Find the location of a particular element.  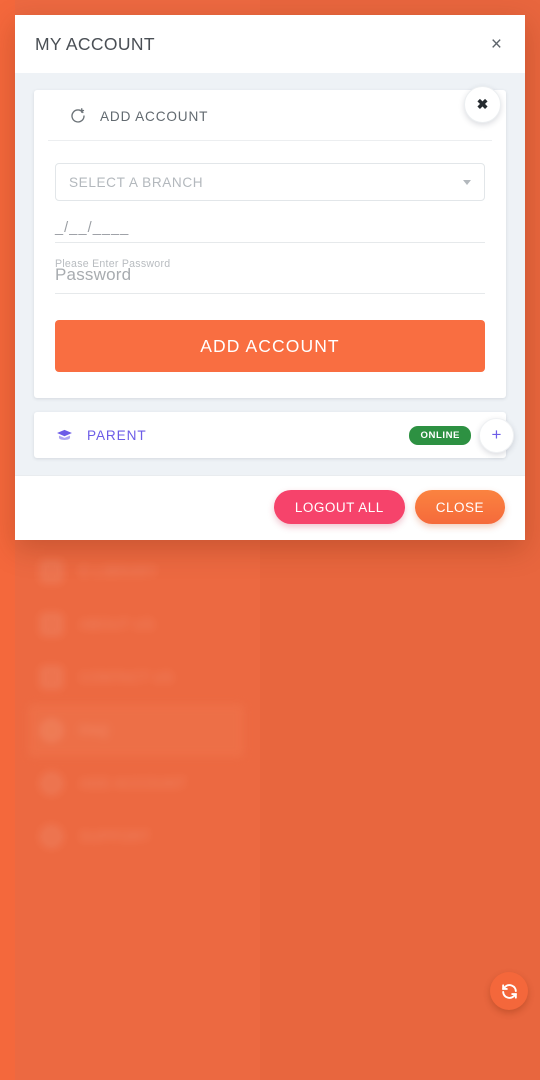

plus-icon: + is located at coordinates (496, 435).